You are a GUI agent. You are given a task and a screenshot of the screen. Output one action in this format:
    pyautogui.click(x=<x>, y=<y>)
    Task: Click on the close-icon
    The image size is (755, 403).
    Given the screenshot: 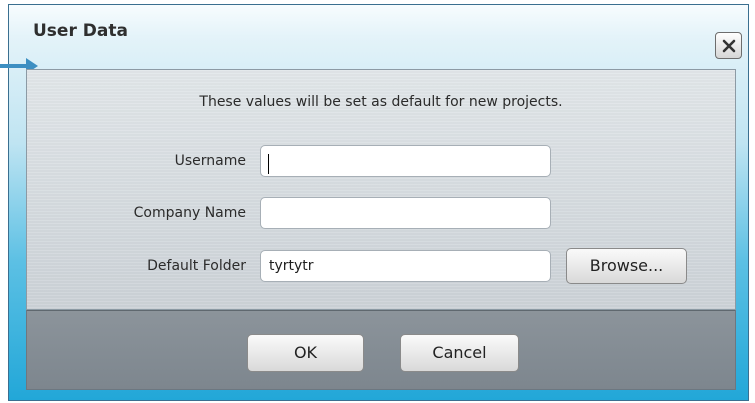 What is the action you would take?
    pyautogui.click(x=729, y=46)
    